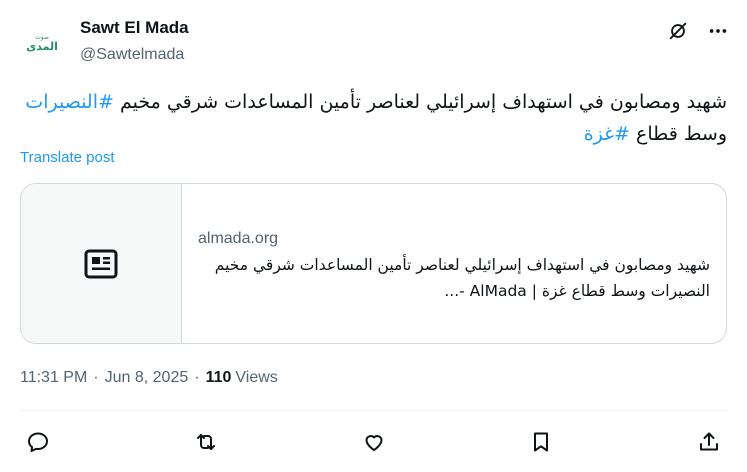  I want to click on avatar: صوت المدى, so click(42, 40).